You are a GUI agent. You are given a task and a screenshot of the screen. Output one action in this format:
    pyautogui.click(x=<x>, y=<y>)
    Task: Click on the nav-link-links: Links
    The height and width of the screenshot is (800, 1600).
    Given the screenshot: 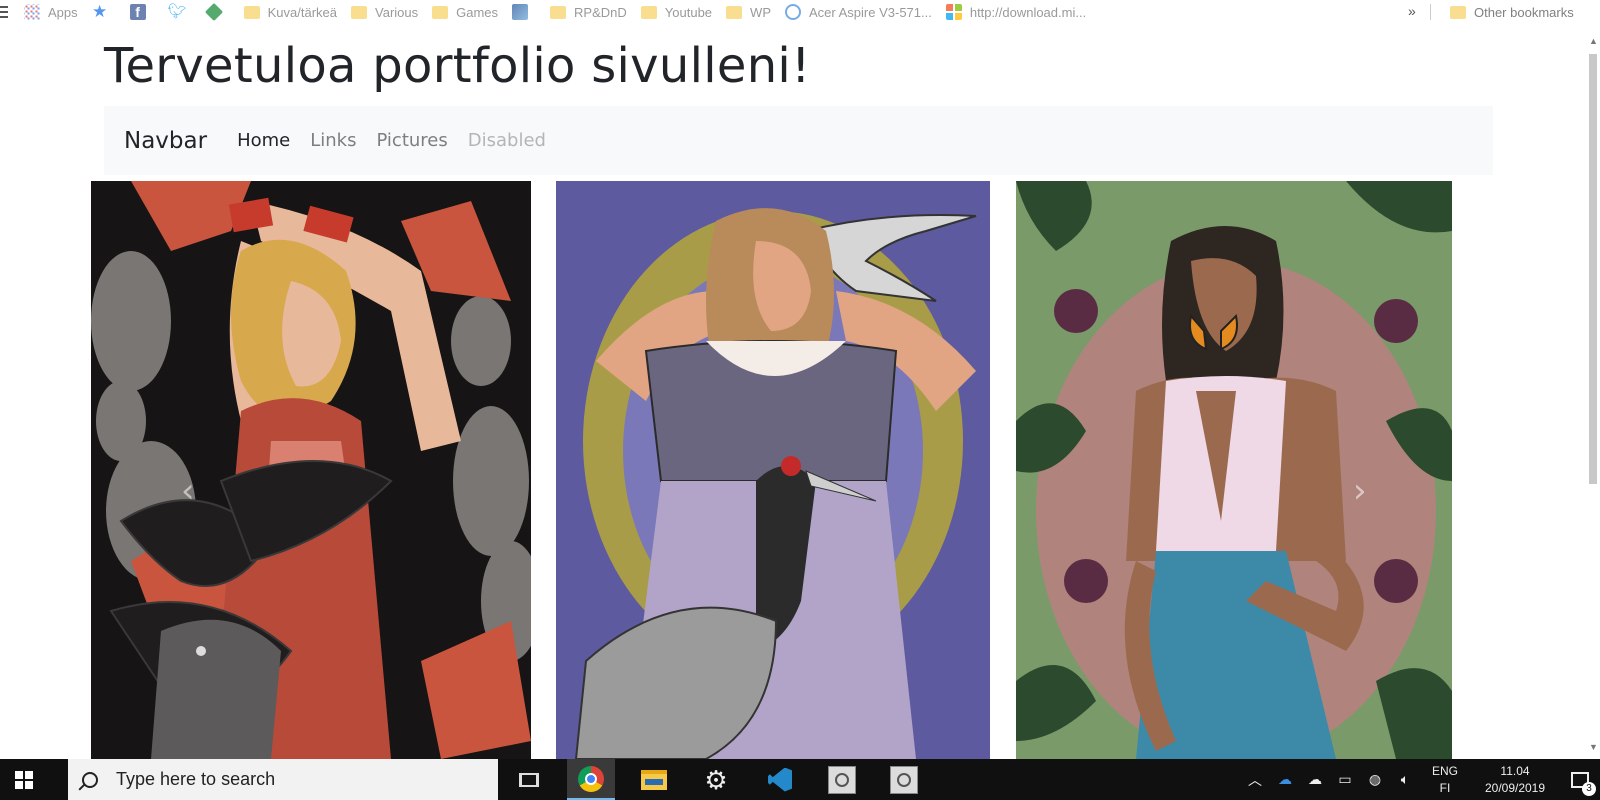 What is the action you would take?
    pyautogui.click(x=333, y=140)
    